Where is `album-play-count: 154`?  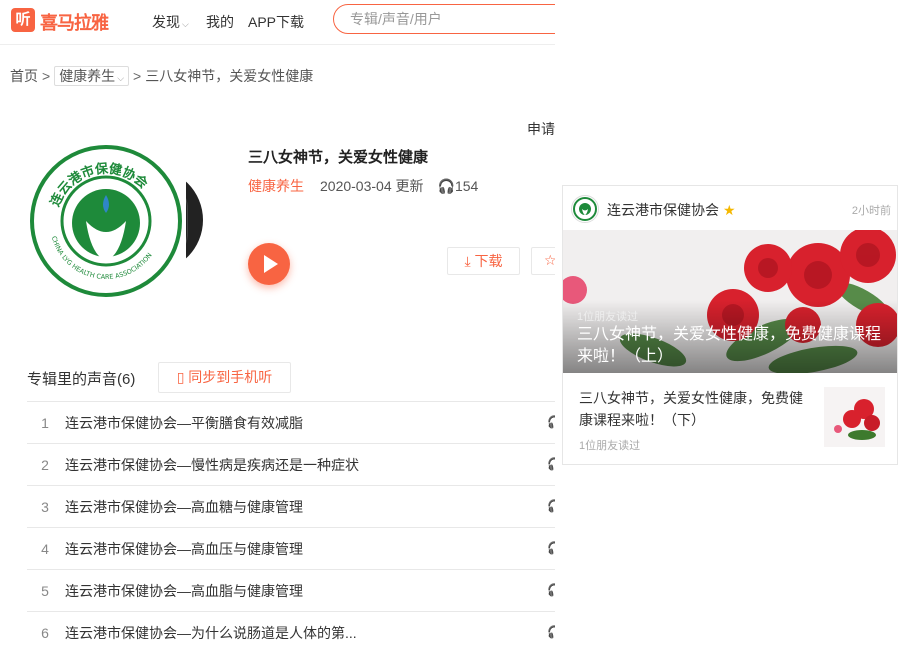
album-play-count: 154 is located at coordinates (466, 186).